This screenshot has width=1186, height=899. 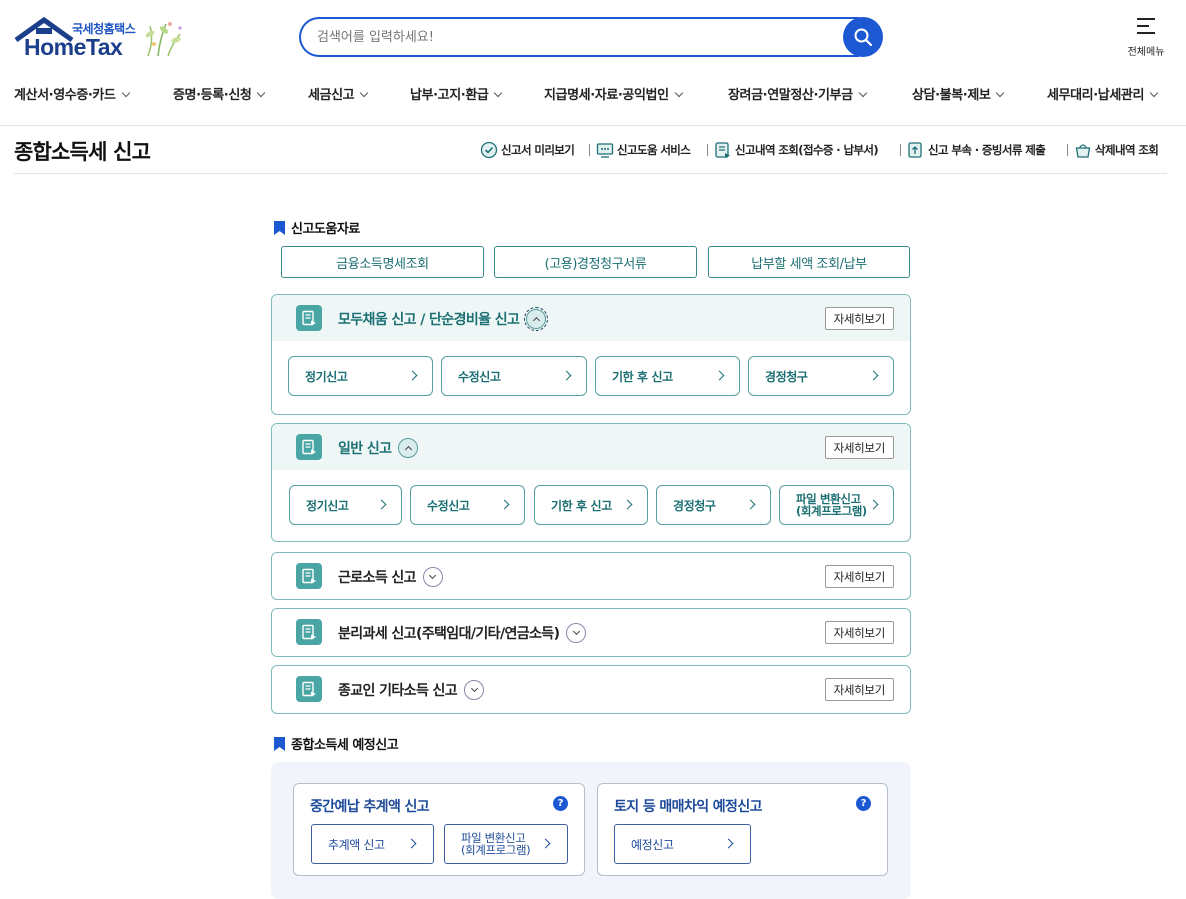 I want to click on search-bar, so click(x=579, y=37).